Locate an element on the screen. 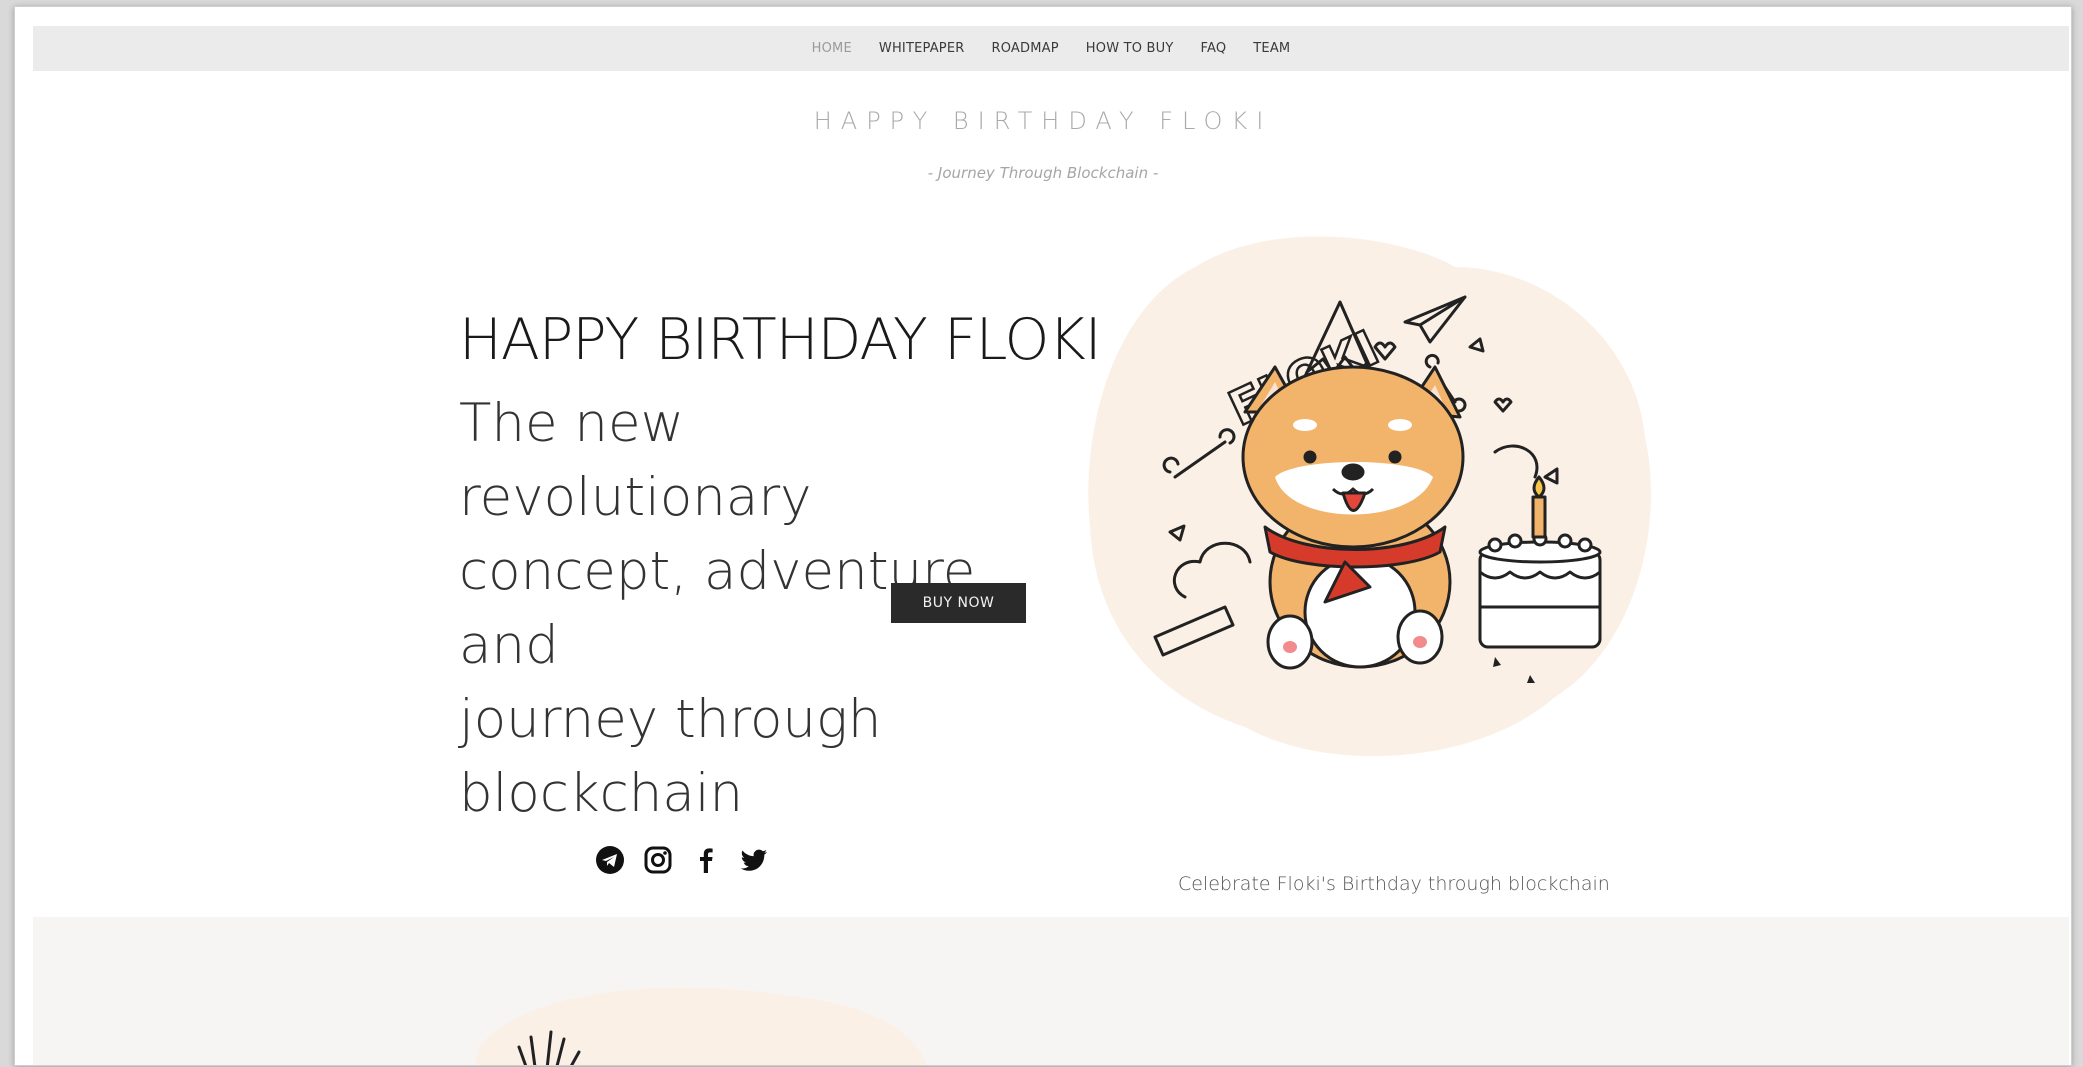 Image resolution: width=2083 pixels, height=1067 pixels. candle-flame is located at coordinates (1539, 487).